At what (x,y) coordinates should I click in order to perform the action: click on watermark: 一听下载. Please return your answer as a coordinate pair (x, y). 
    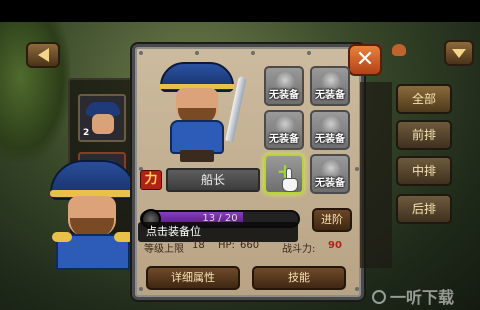
    Looking at the image, I should click on (413, 296).